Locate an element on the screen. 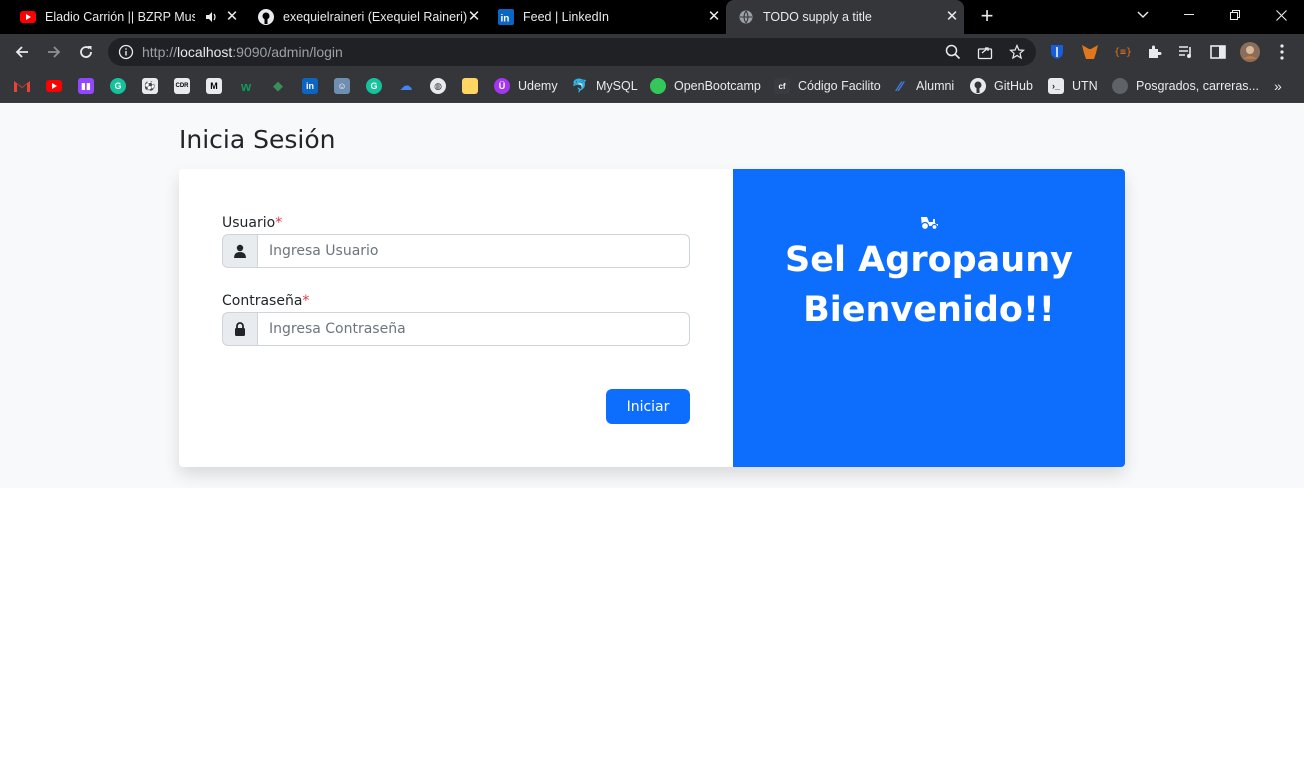 The height and width of the screenshot is (768, 1304). bookmark-gmail is located at coordinates (22, 86).